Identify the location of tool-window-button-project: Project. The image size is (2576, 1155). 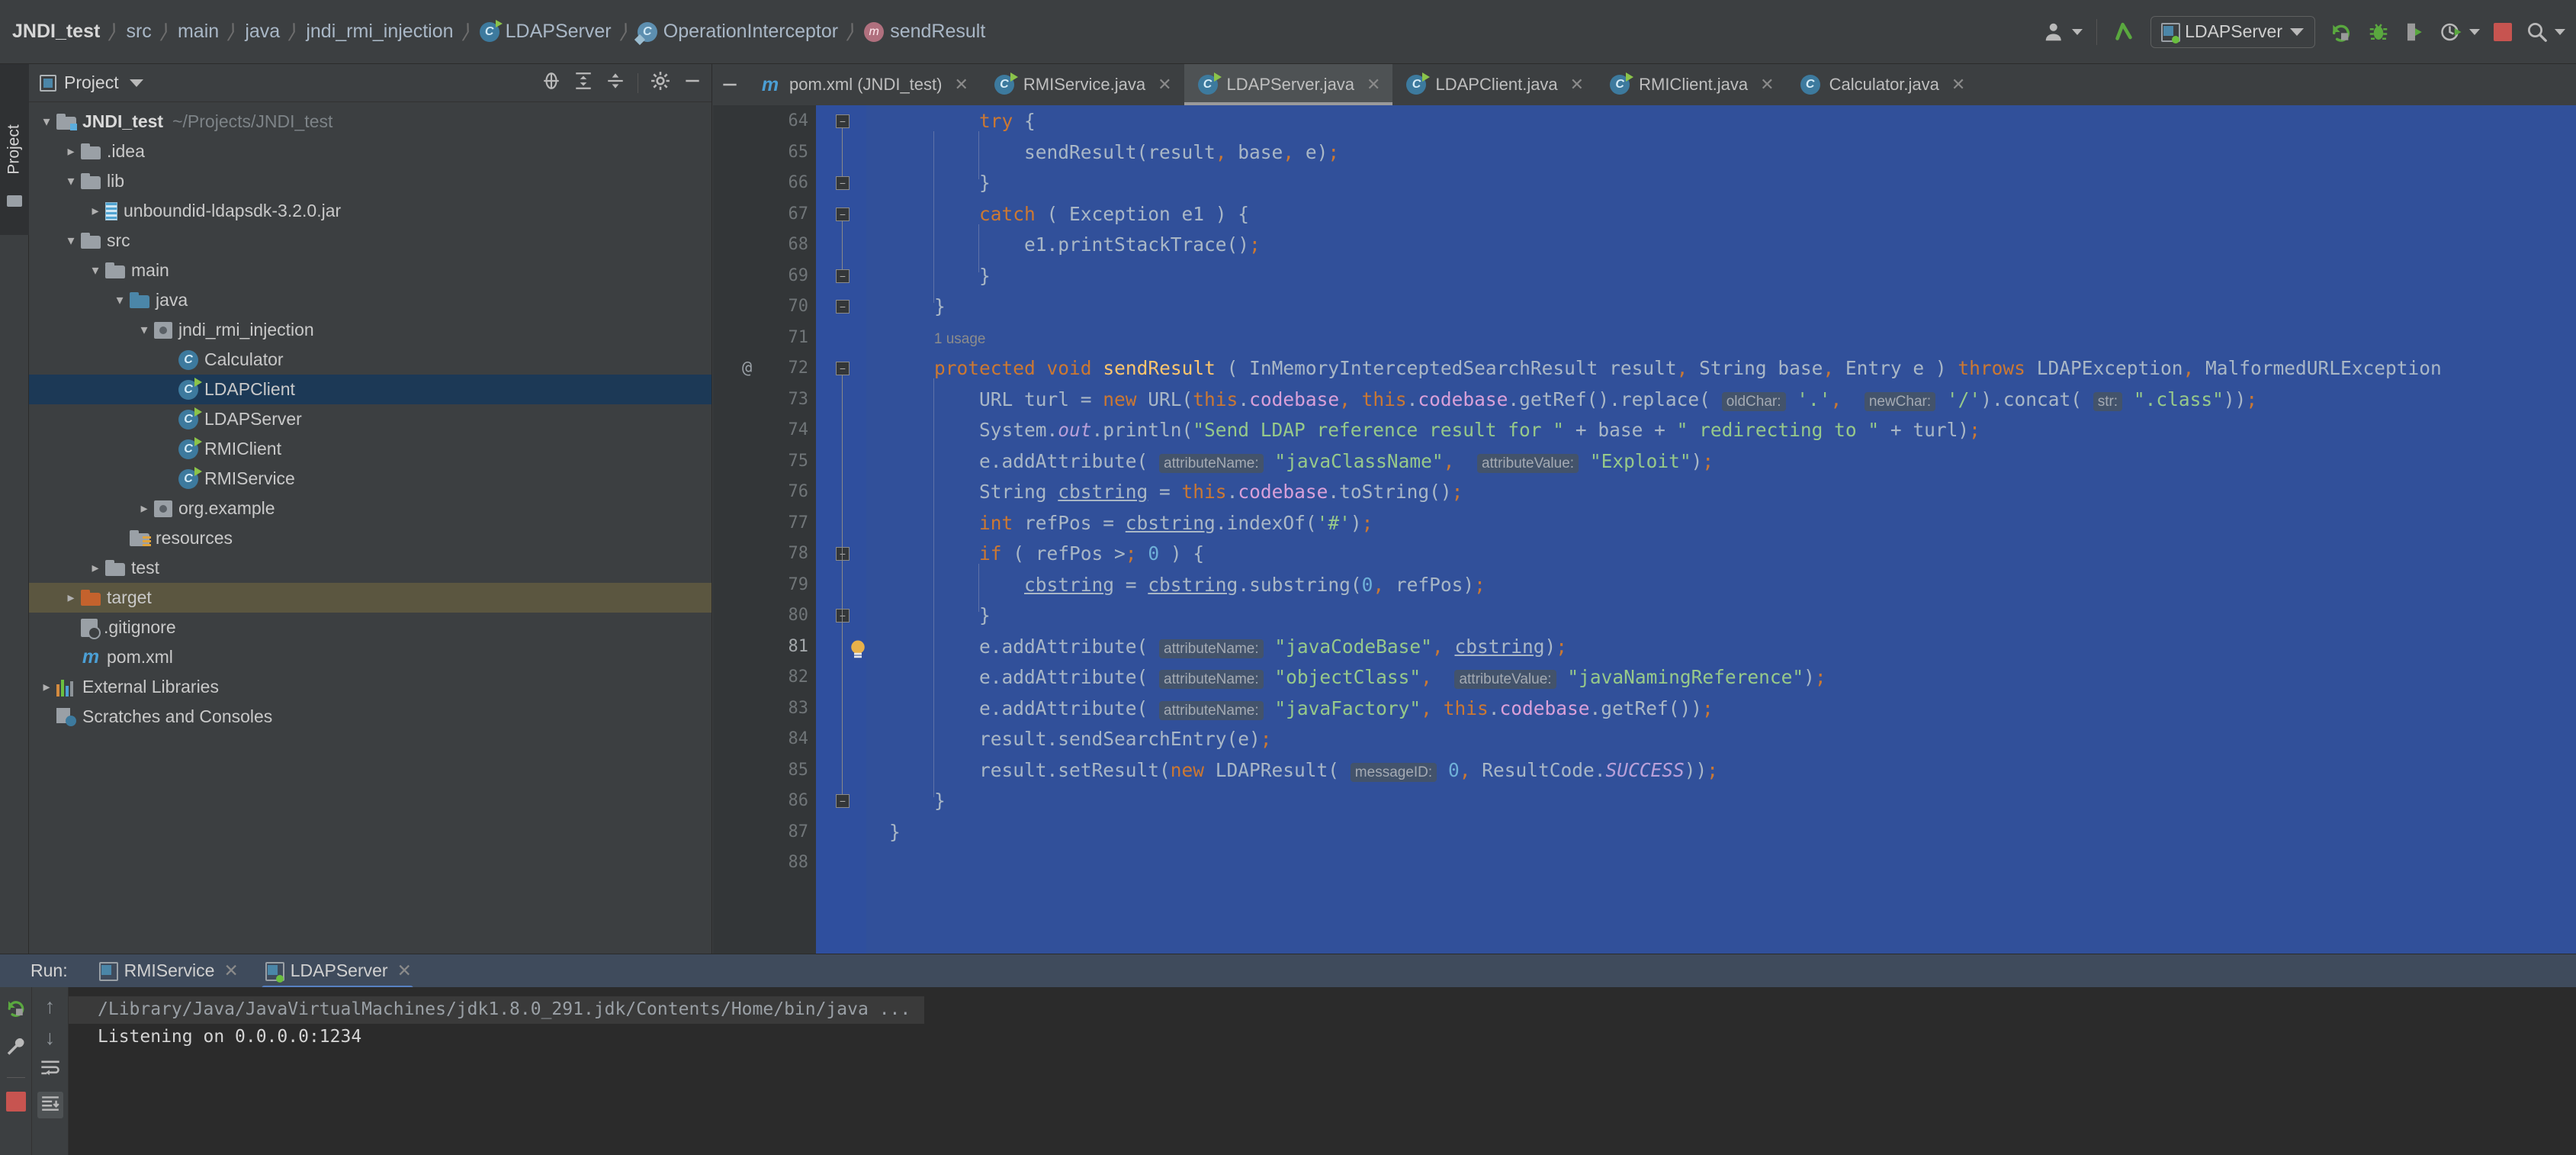
(14, 149).